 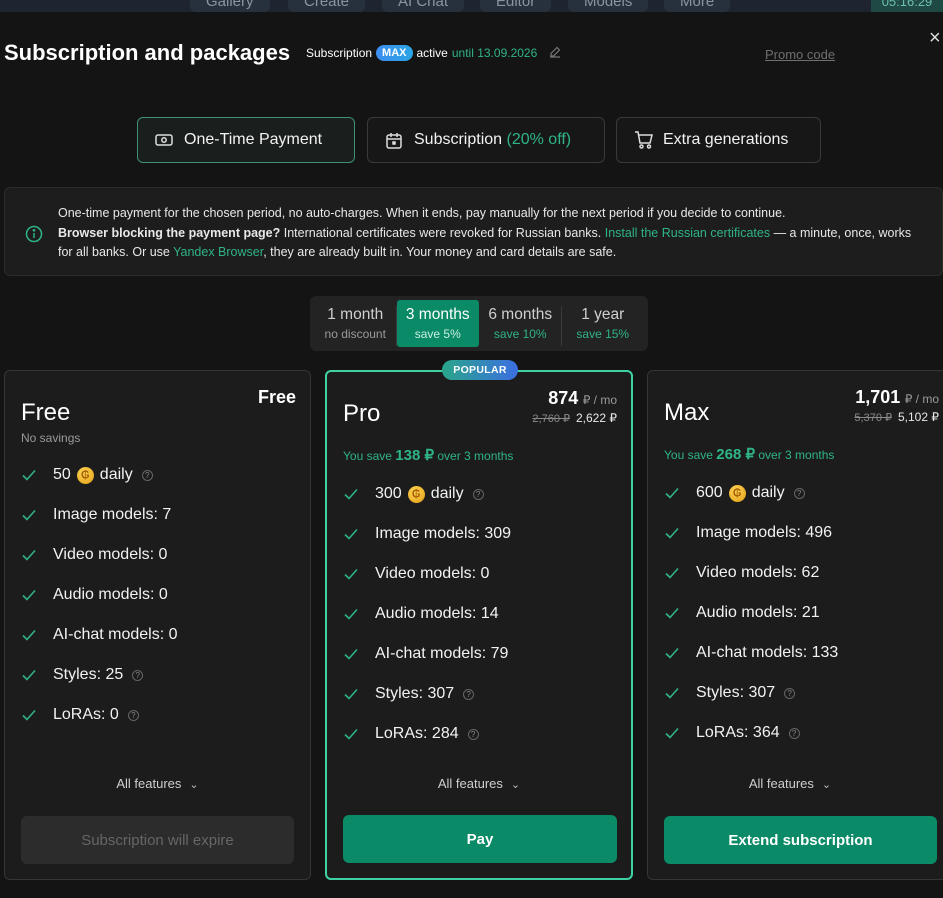 What do you see at coordinates (921, 399) in the screenshot?
I see `price-unit: ₽ / mo` at bounding box center [921, 399].